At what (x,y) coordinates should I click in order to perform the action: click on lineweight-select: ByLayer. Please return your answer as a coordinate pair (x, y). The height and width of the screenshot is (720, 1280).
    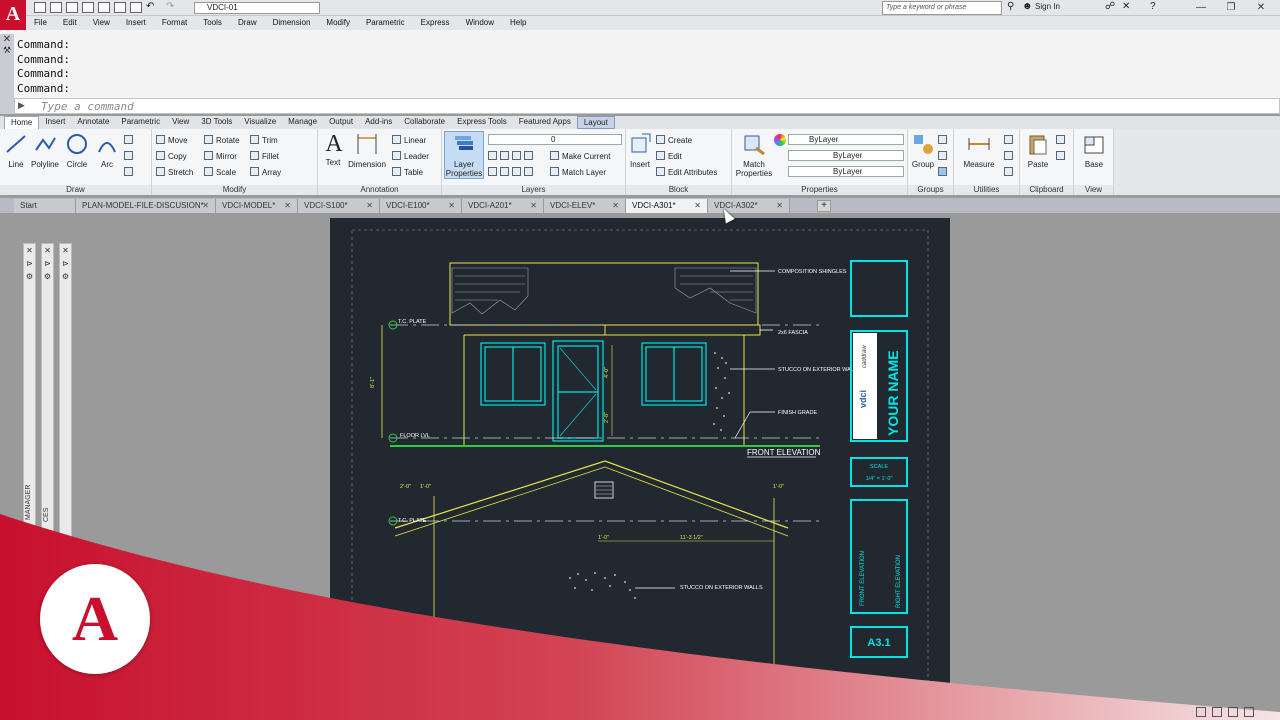
    Looking at the image, I should click on (846, 171).